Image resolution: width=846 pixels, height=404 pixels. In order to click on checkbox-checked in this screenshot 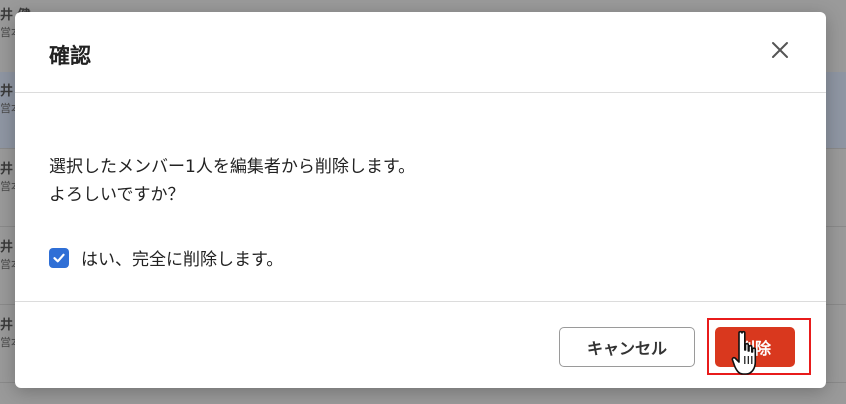, I will do `click(59, 257)`.